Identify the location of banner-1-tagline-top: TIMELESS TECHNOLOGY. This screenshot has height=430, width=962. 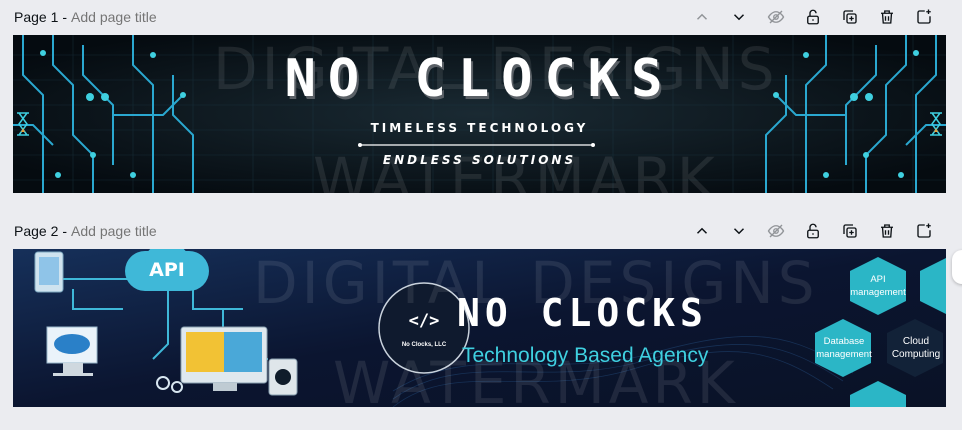
(479, 128).